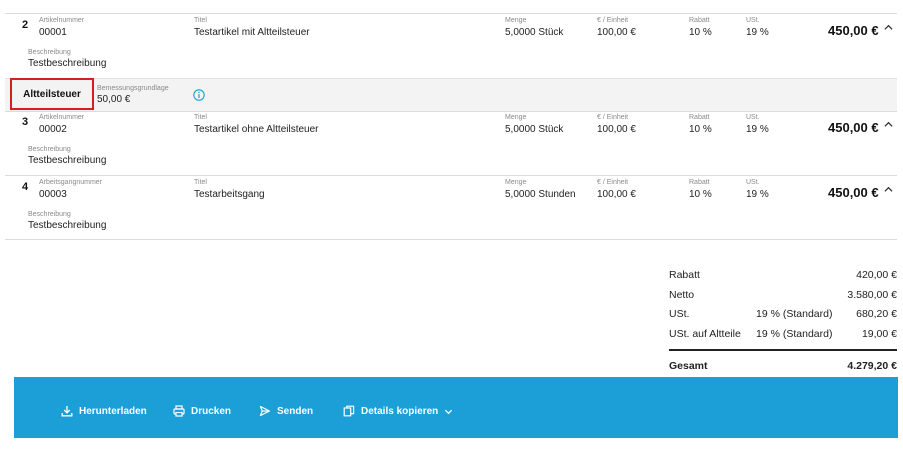  I want to click on item-title: Testartikel ohne Altteilsteuer, so click(256, 129).